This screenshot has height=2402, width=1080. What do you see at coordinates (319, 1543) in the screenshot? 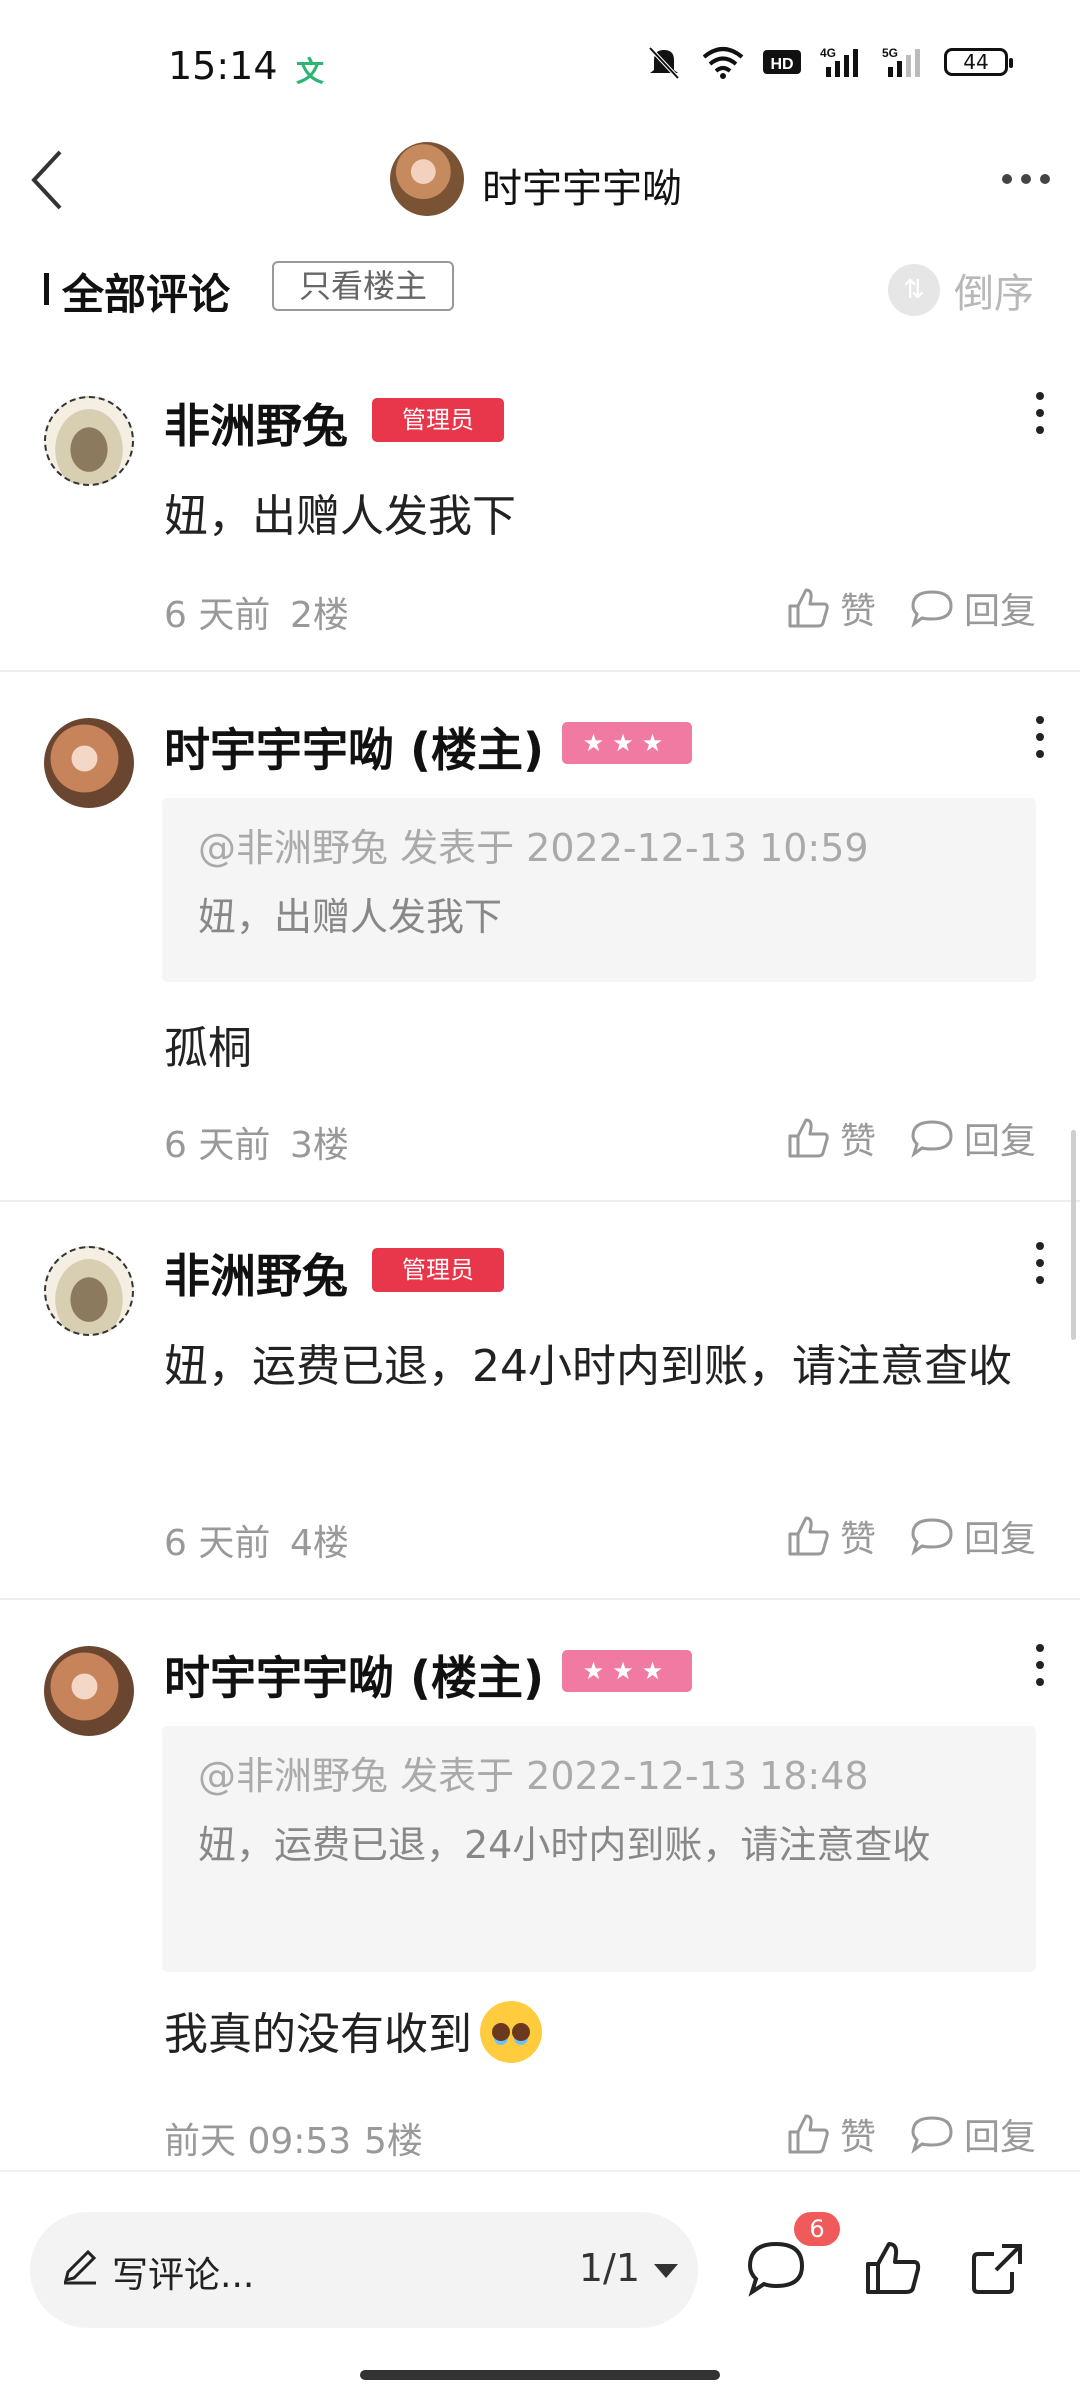
I see `comment-floor: 4楼` at bounding box center [319, 1543].